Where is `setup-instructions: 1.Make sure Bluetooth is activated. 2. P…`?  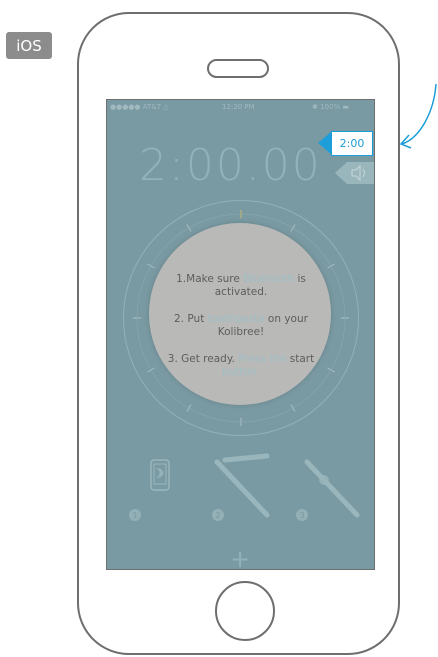 setup-instructions: 1.Make sure Bluetooth is activated. 2. P… is located at coordinates (241, 333).